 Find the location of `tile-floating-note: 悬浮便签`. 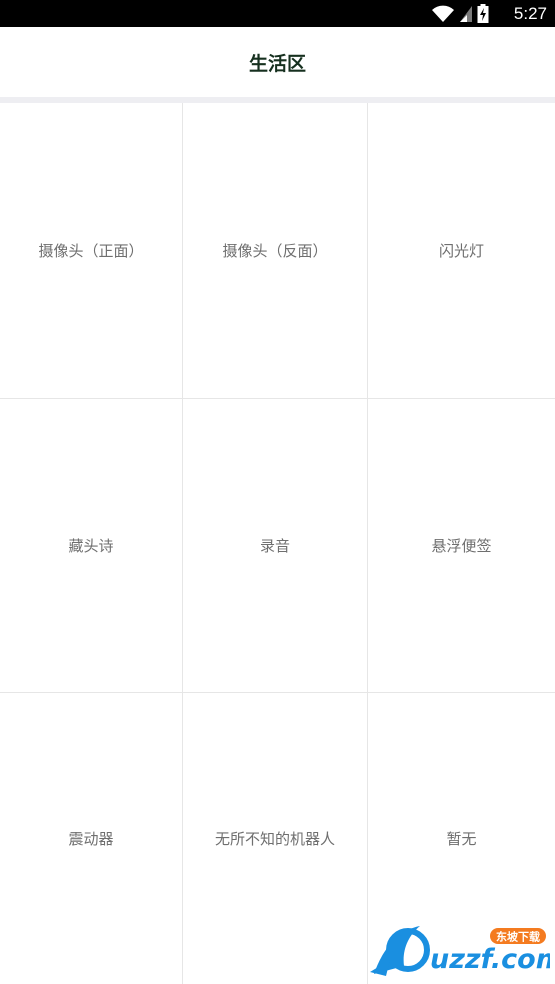

tile-floating-note: 悬浮便签 is located at coordinates (461, 546).